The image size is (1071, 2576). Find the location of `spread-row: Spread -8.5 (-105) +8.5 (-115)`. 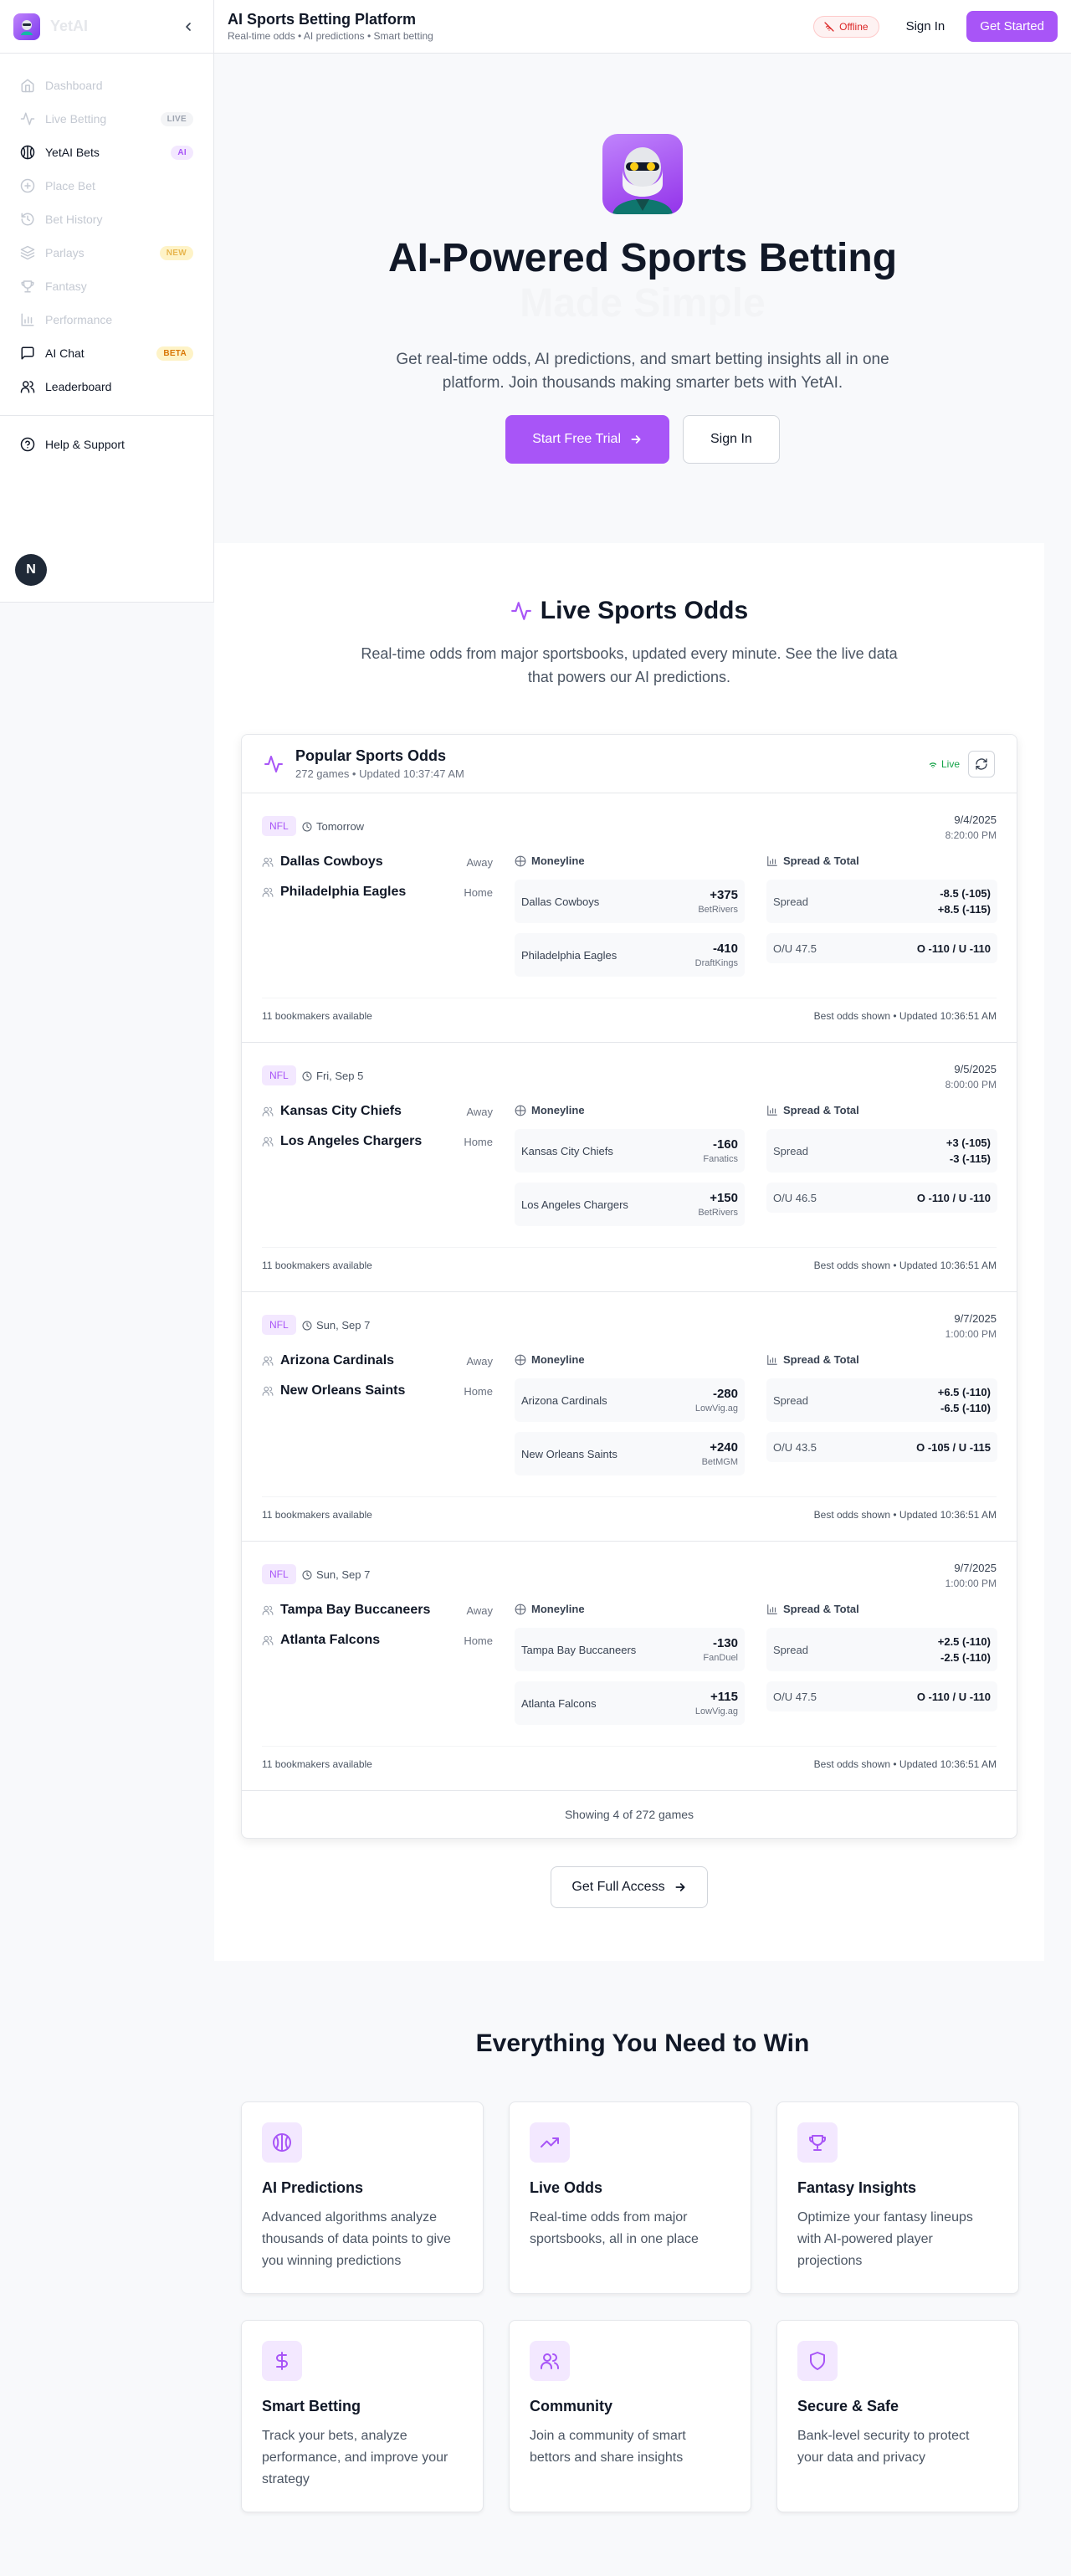

spread-row: Spread -8.5 (-105) +8.5 (-115) is located at coordinates (881, 901).